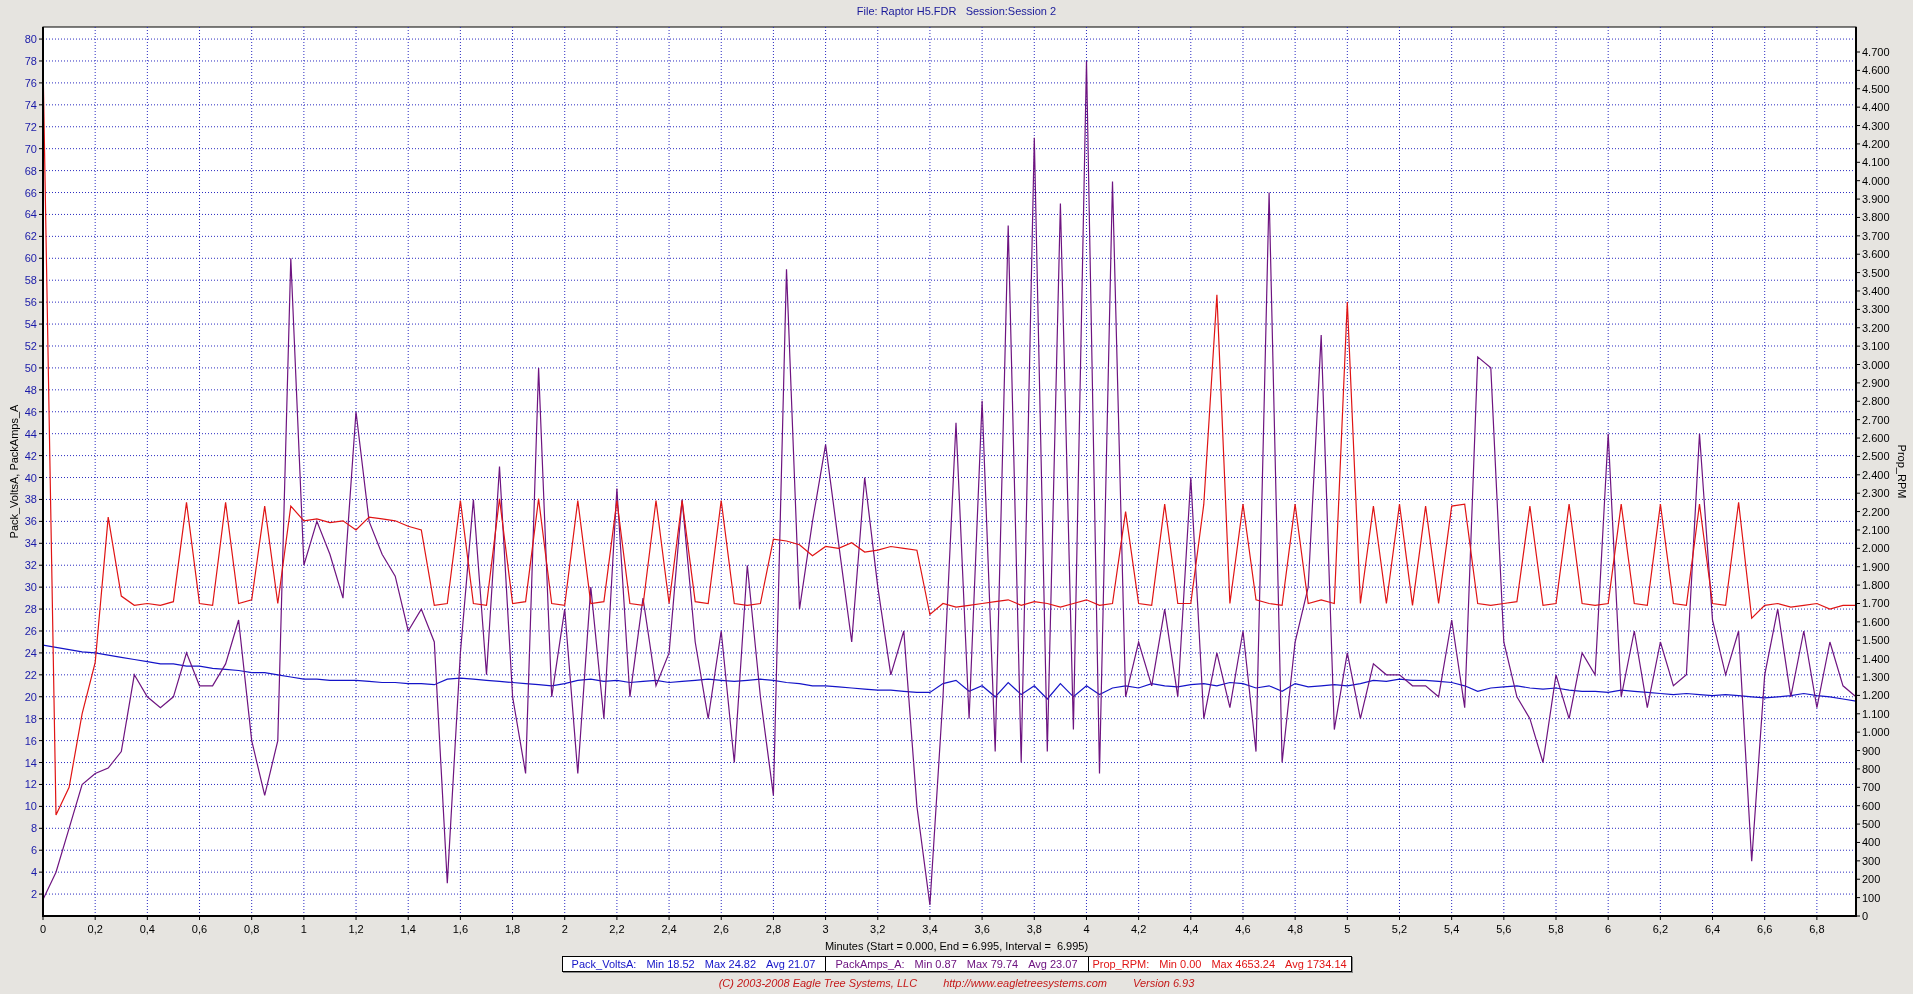 The width and height of the screenshot is (1913, 994). What do you see at coordinates (30, 674) in the screenshot?
I see `axis-tick-label: 22` at bounding box center [30, 674].